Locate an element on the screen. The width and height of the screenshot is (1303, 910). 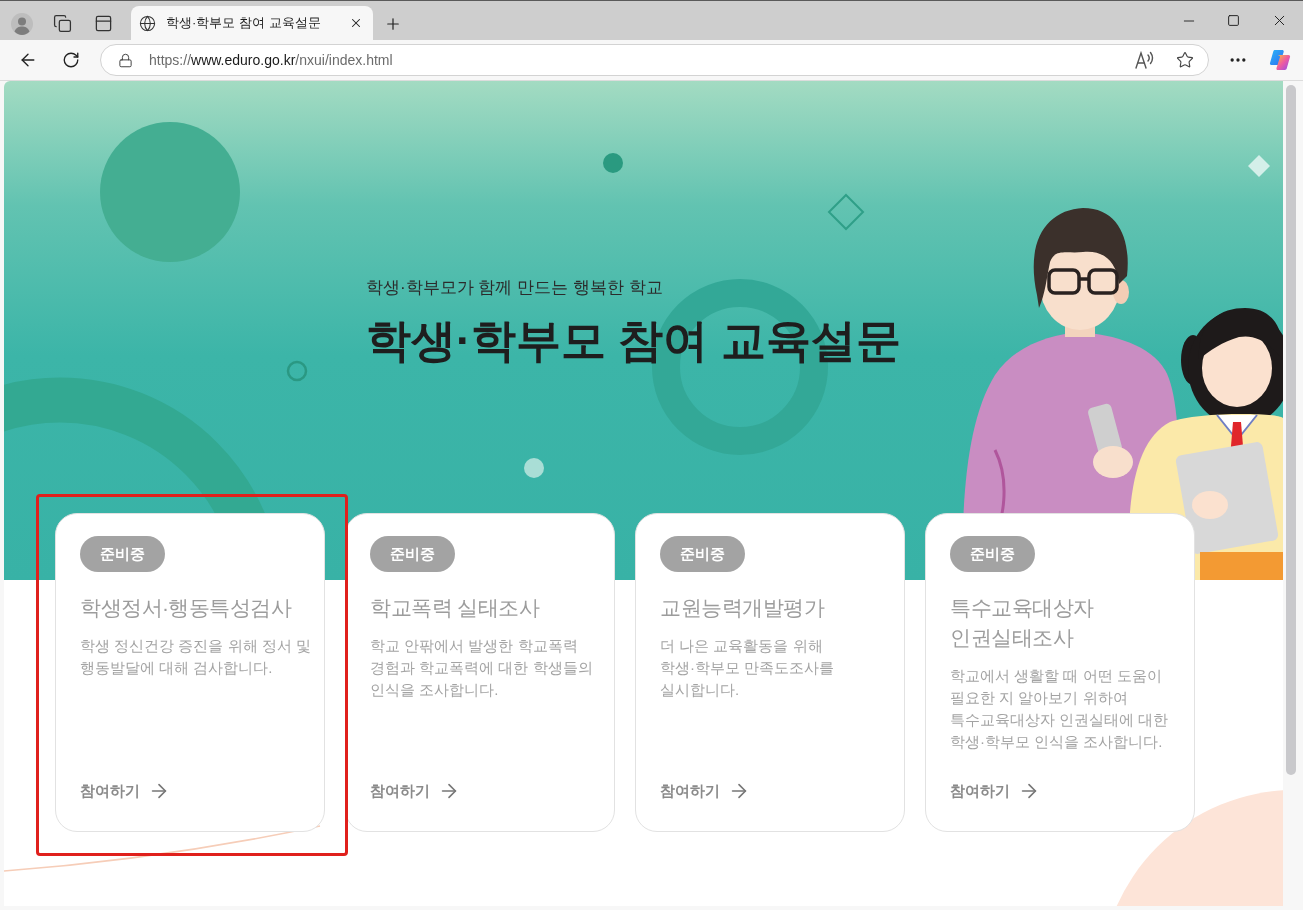
reload-icon is located at coordinates (71, 60).